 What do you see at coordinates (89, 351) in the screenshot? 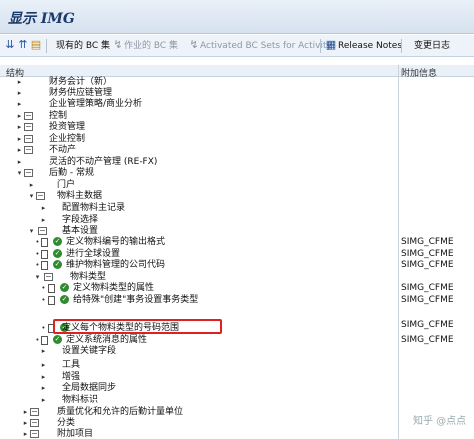
I see `node-label: 设置关键字段` at bounding box center [89, 351].